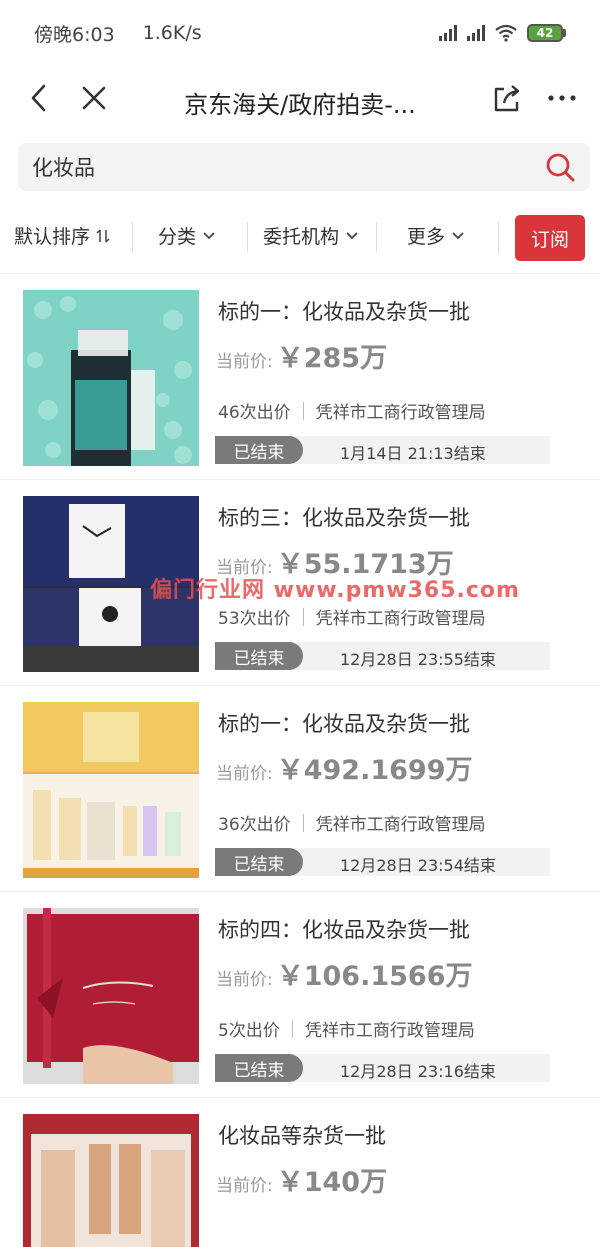 The image size is (600, 1247). I want to click on status-time: 傍晚6:03, so click(74, 34).